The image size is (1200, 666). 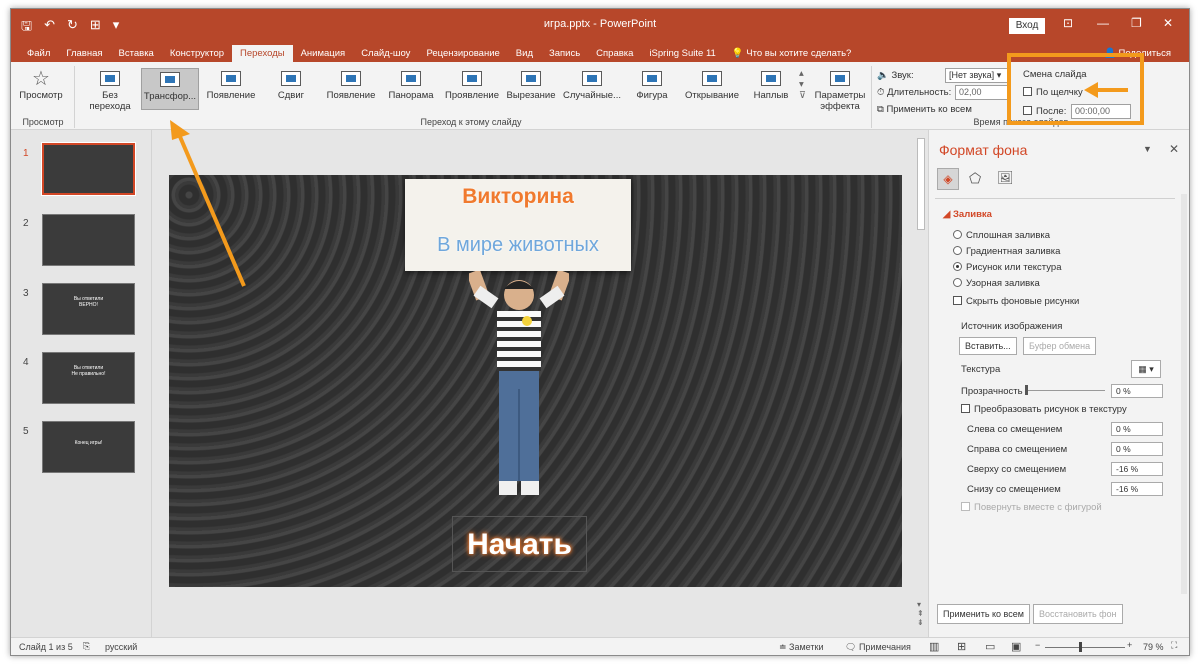 I want to click on radio-icon, so click(x=957, y=234).